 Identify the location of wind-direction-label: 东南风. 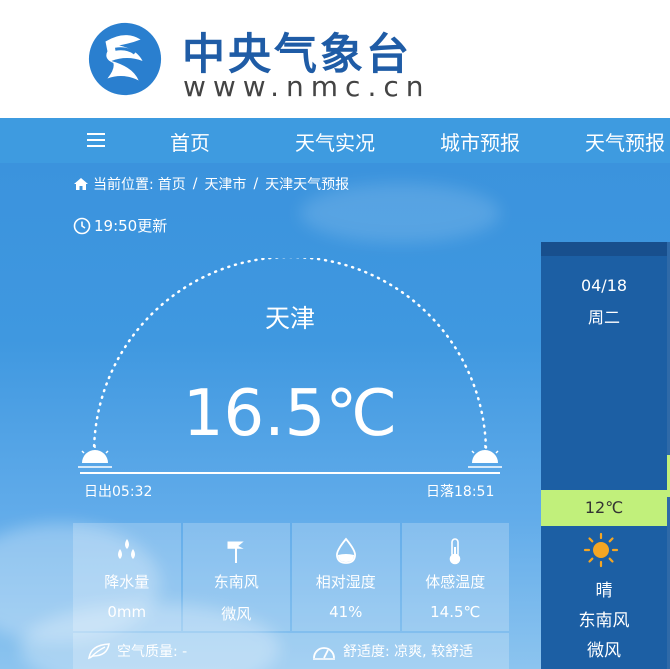
(236, 582).